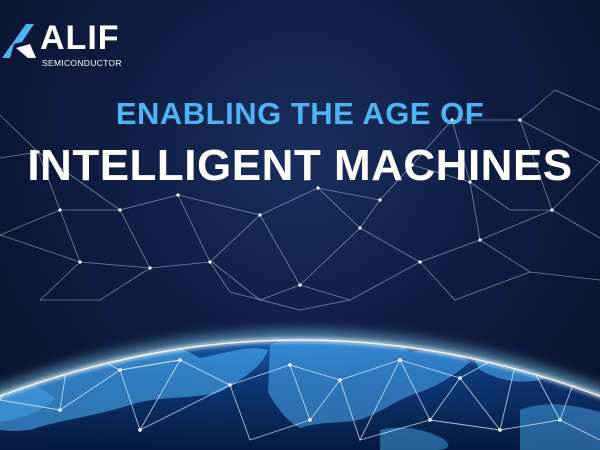 This screenshot has height=450, width=600. What do you see at coordinates (80, 38) in the screenshot?
I see `brand-name: ALIF` at bounding box center [80, 38].